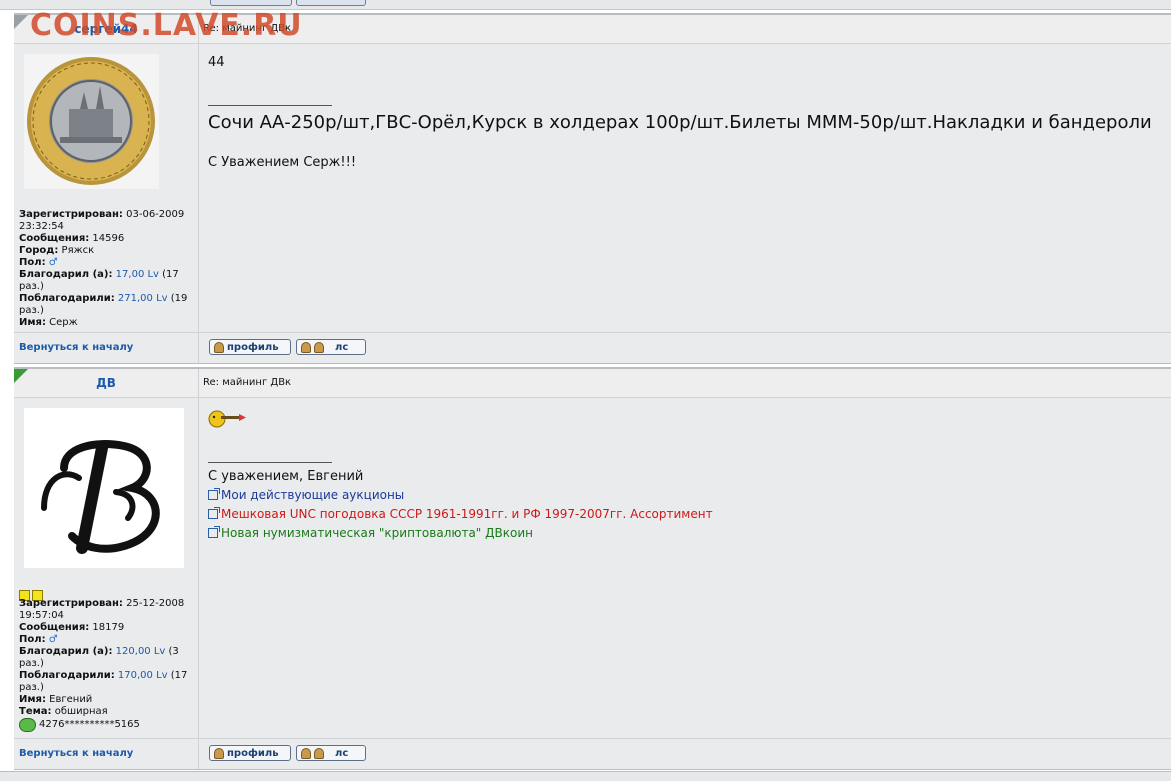 Image resolution: width=1171 pixels, height=781 pixels. Describe the element at coordinates (155, 214) in the screenshot. I see `registered-date: 03-06-2009` at that location.